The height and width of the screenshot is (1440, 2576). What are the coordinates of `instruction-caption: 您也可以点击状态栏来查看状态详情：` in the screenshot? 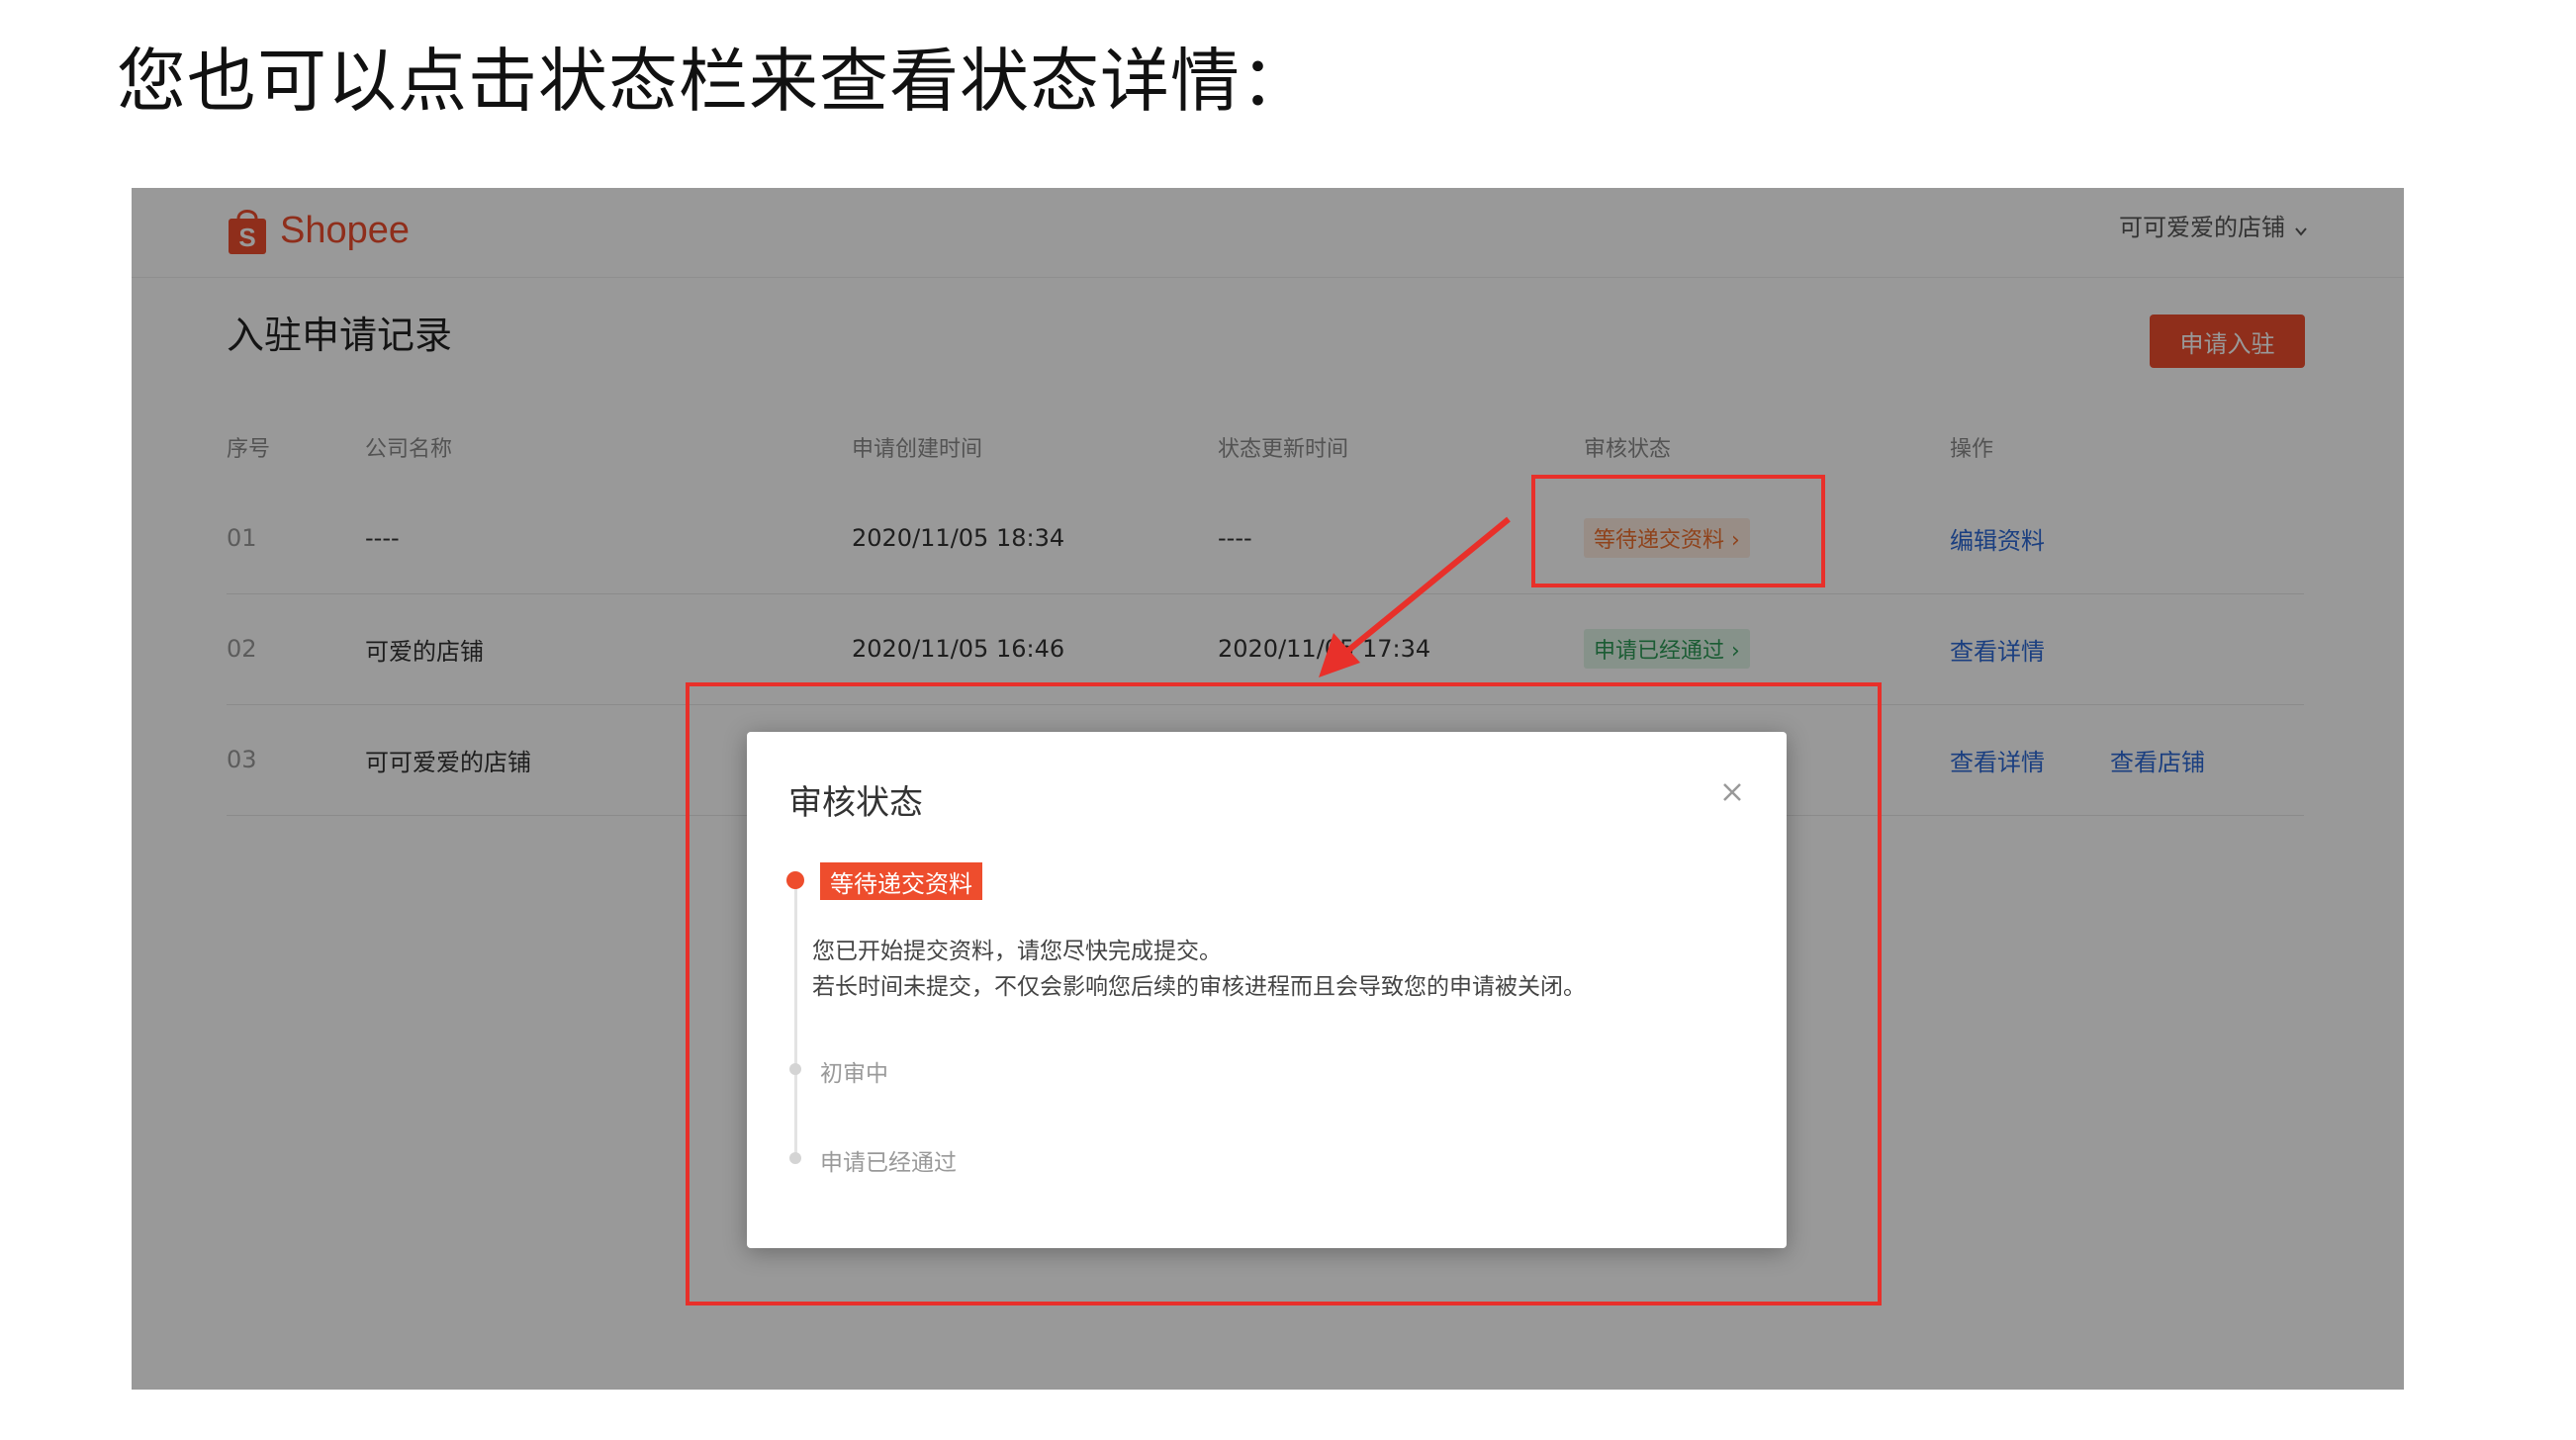 It's located at (714, 81).